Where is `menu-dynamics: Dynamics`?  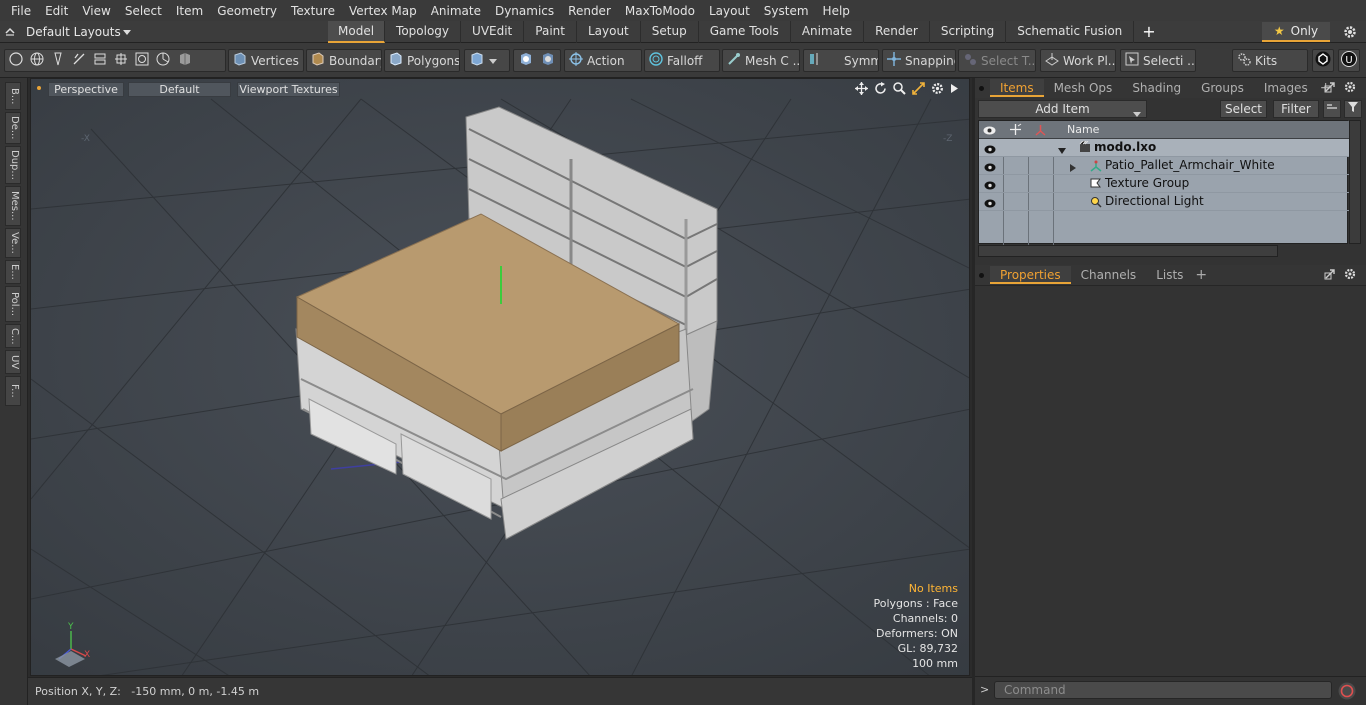 menu-dynamics: Dynamics is located at coordinates (524, 11).